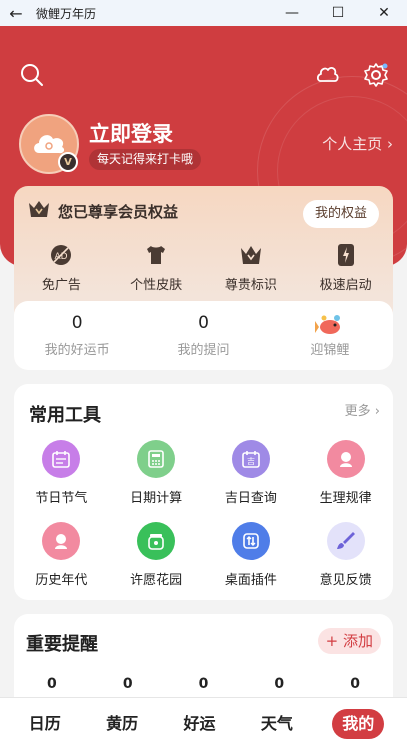  Describe the element at coordinates (66, 13) in the screenshot. I see `window-title: 微鲤万年历` at that location.